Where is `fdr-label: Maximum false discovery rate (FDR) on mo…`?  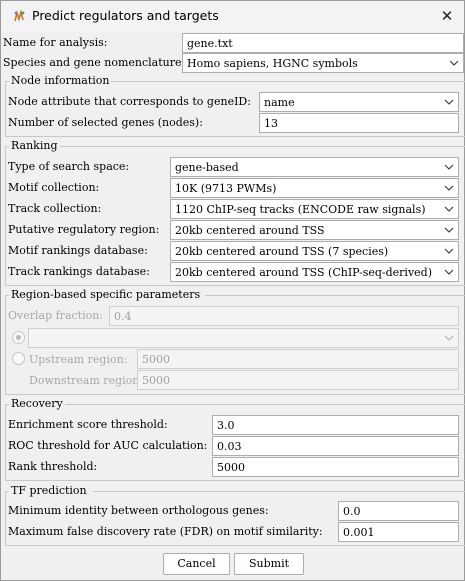 fdr-label: Maximum false discovery rate (FDR) on mo… is located at coordinates (165, 531).